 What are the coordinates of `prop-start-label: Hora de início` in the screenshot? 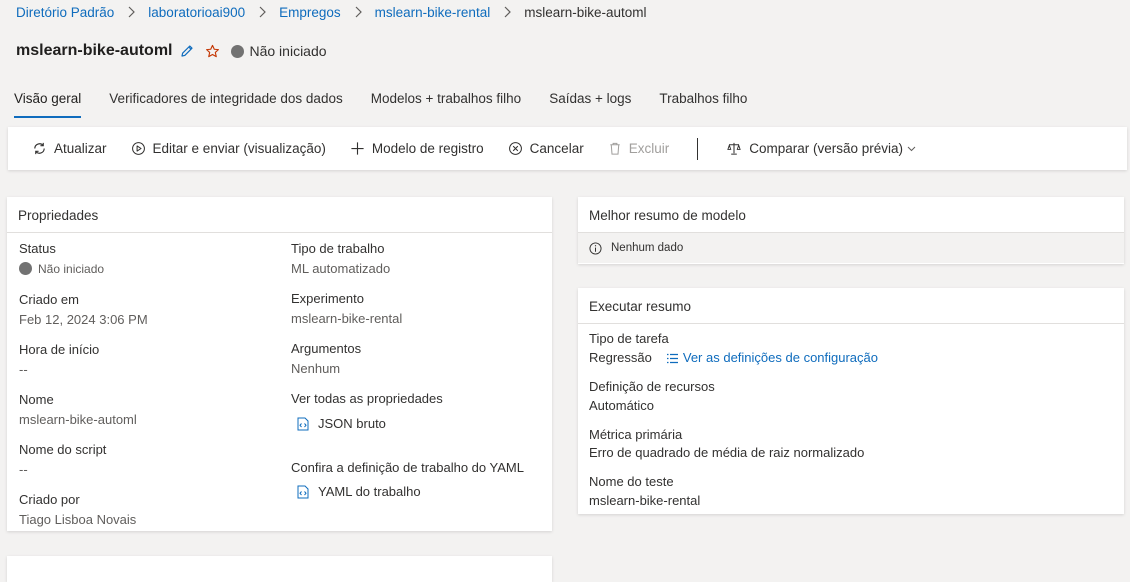 It's located at (59, 349).